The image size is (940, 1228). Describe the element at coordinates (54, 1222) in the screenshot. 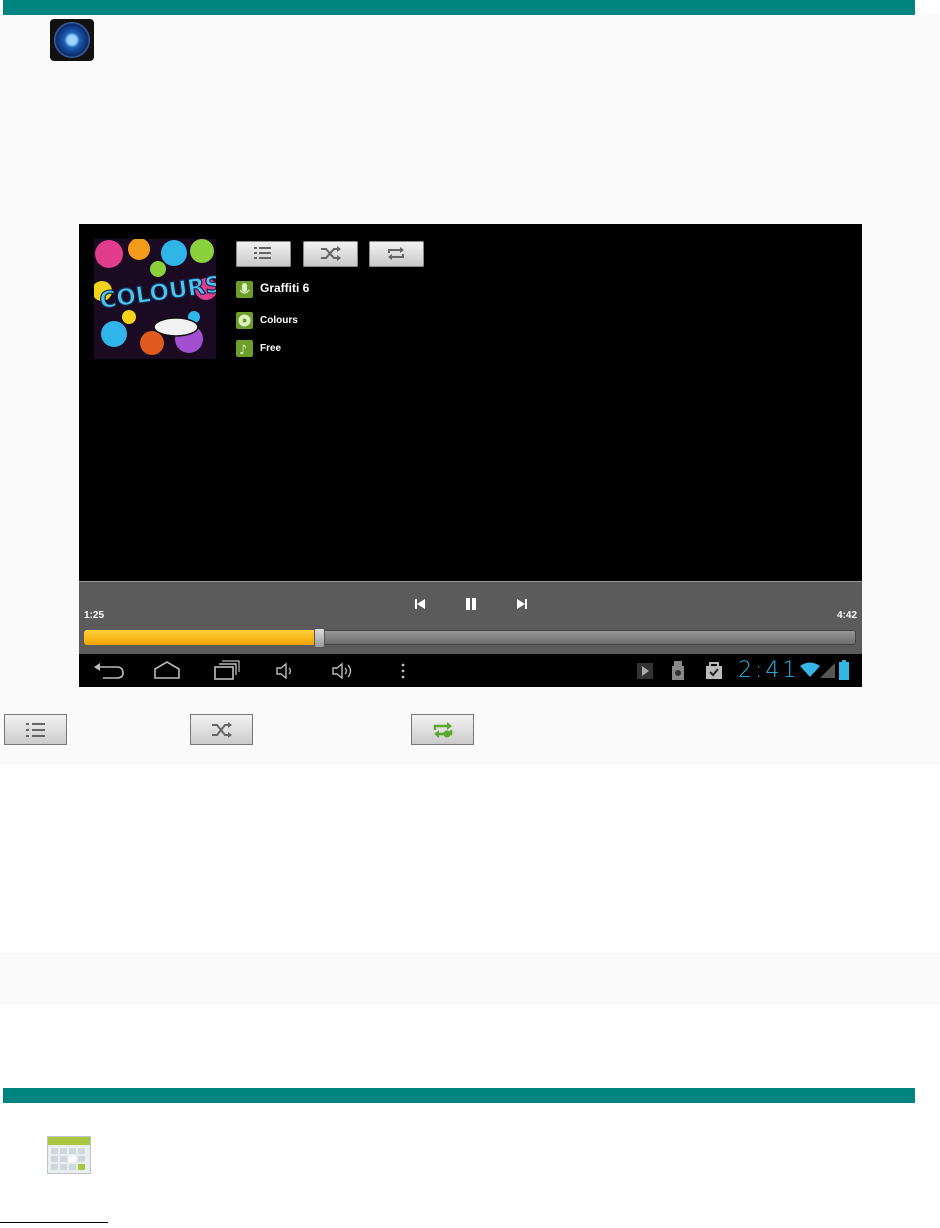

I see `footnote-rule` at that location.